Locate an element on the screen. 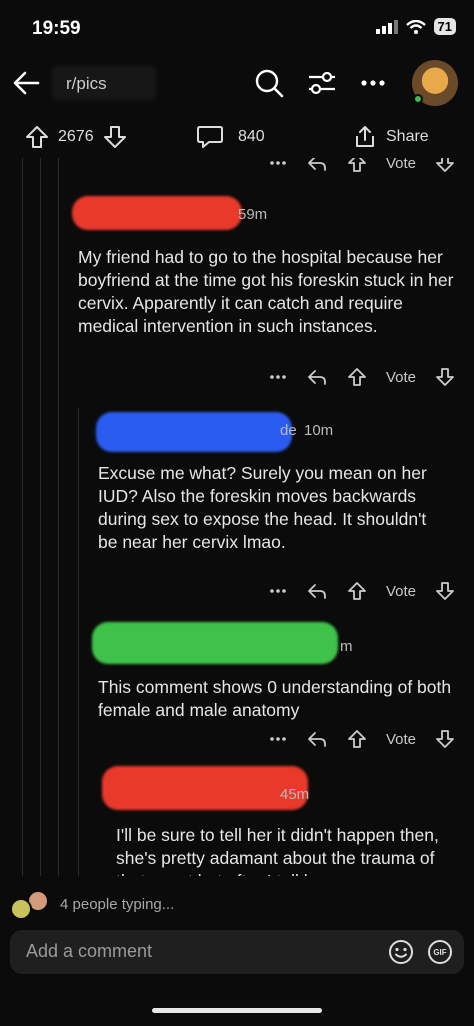  comment-time: 10m is located at coordinates (319, 430).